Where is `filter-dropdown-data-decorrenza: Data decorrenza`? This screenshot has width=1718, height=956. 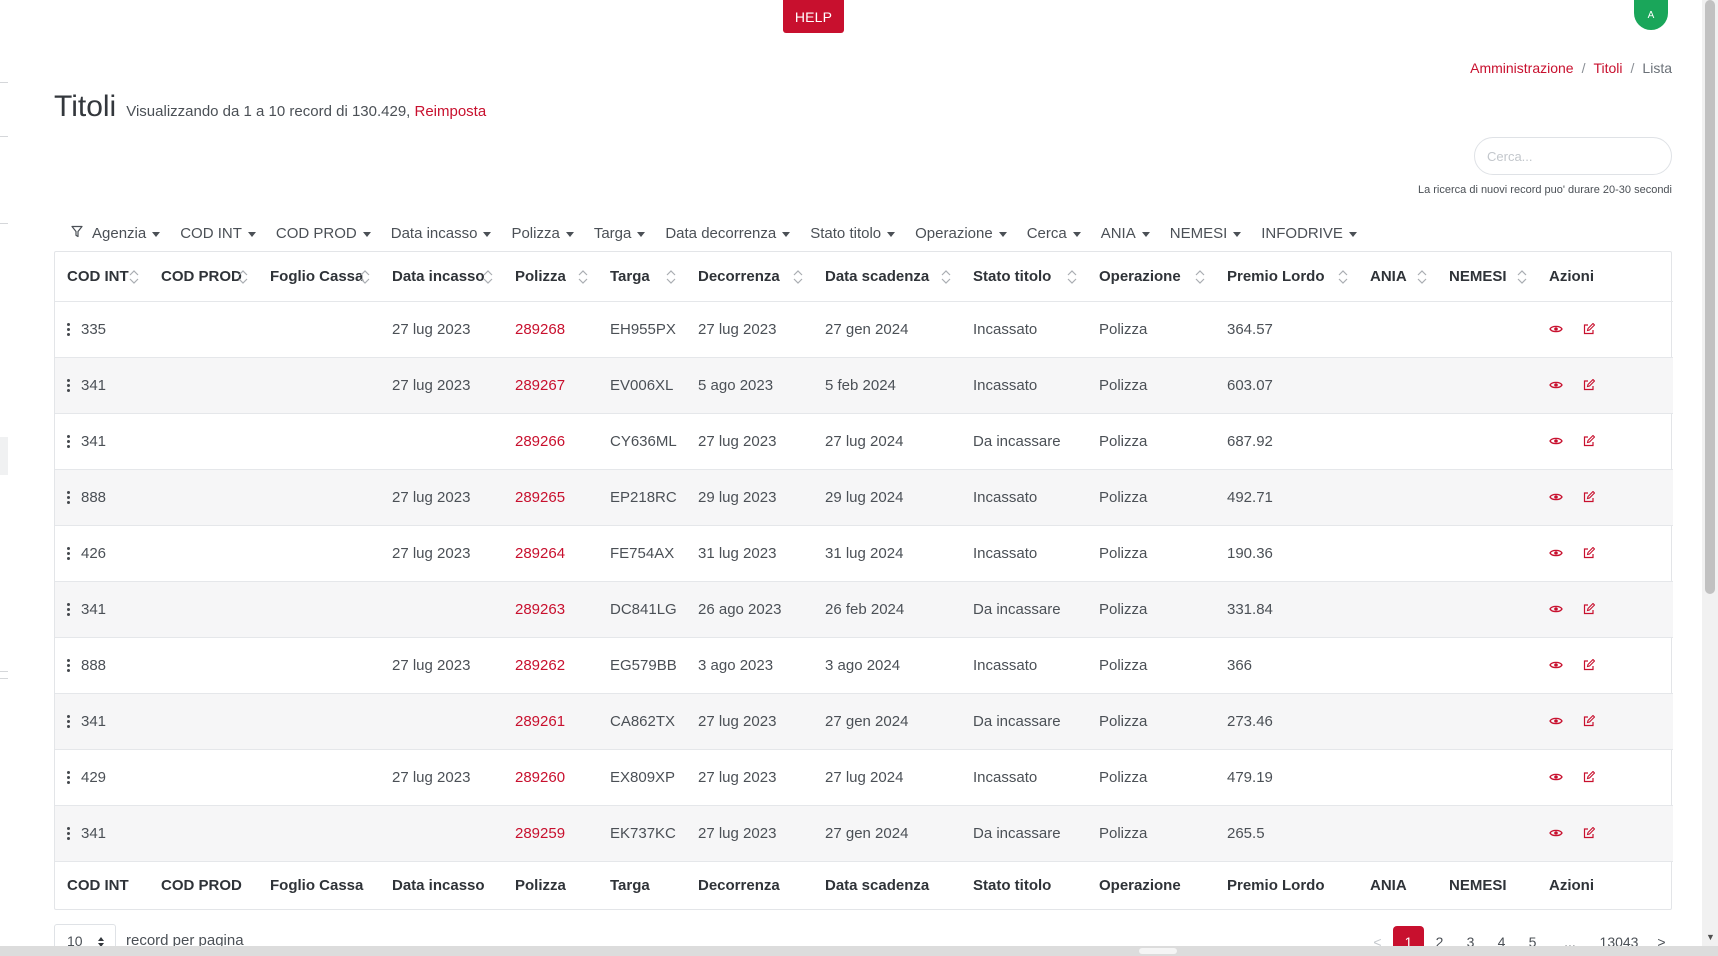
filter-dropdown-data-decorrenza: Data decorrenza is located at coordinates (728, 233).